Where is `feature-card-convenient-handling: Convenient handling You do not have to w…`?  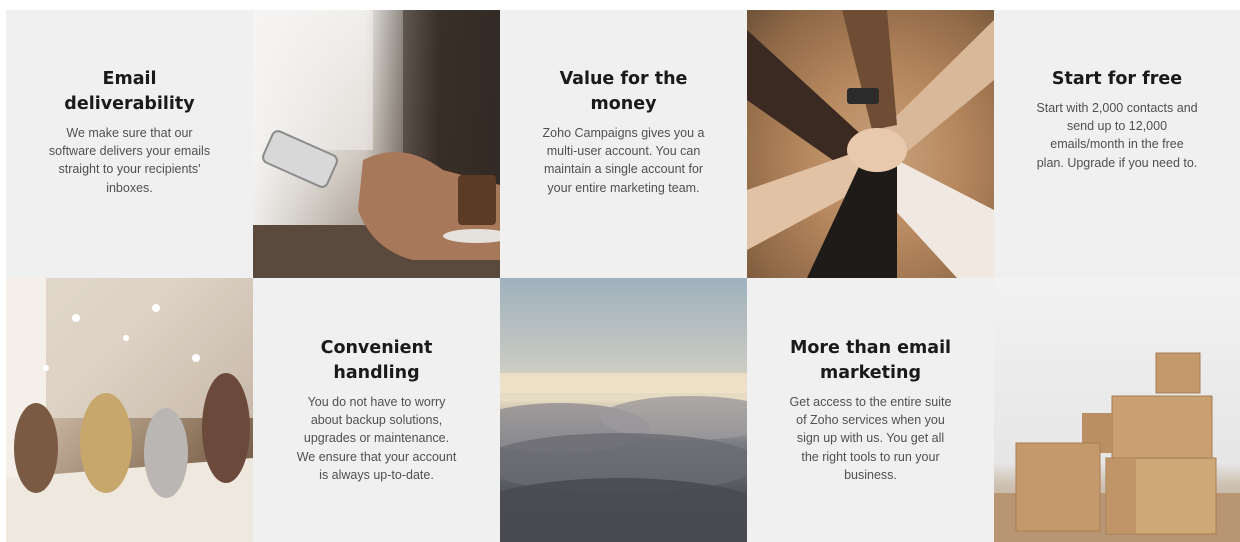 feature-card-convenient-handling: Convenient handling You do not have to w… is located at coordinates (376, 410).